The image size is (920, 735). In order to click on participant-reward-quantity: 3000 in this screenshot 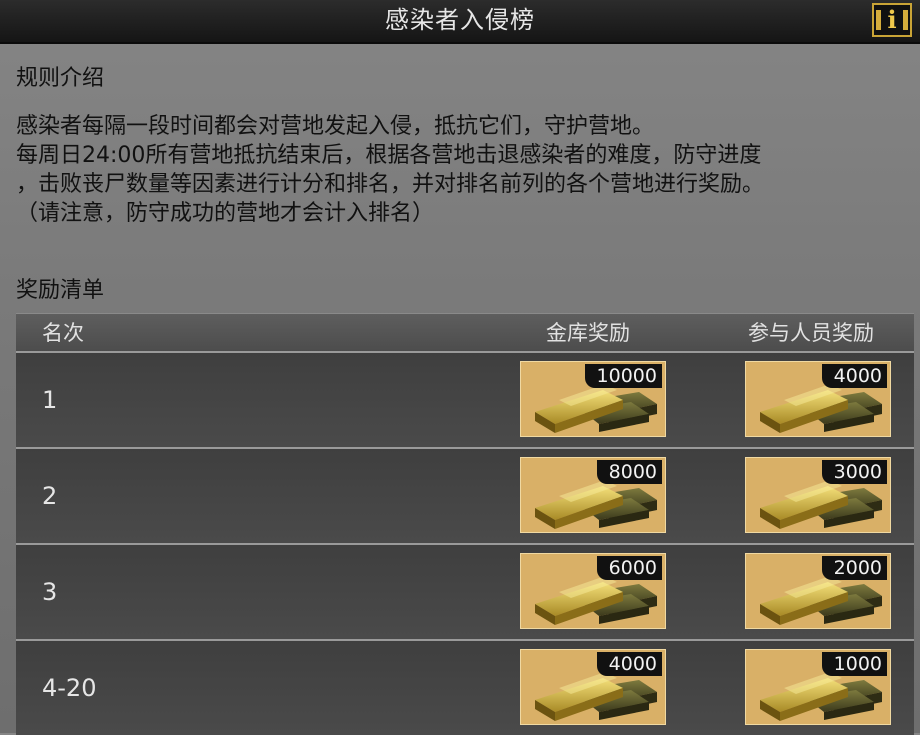, I will do `click(854, 472)`.